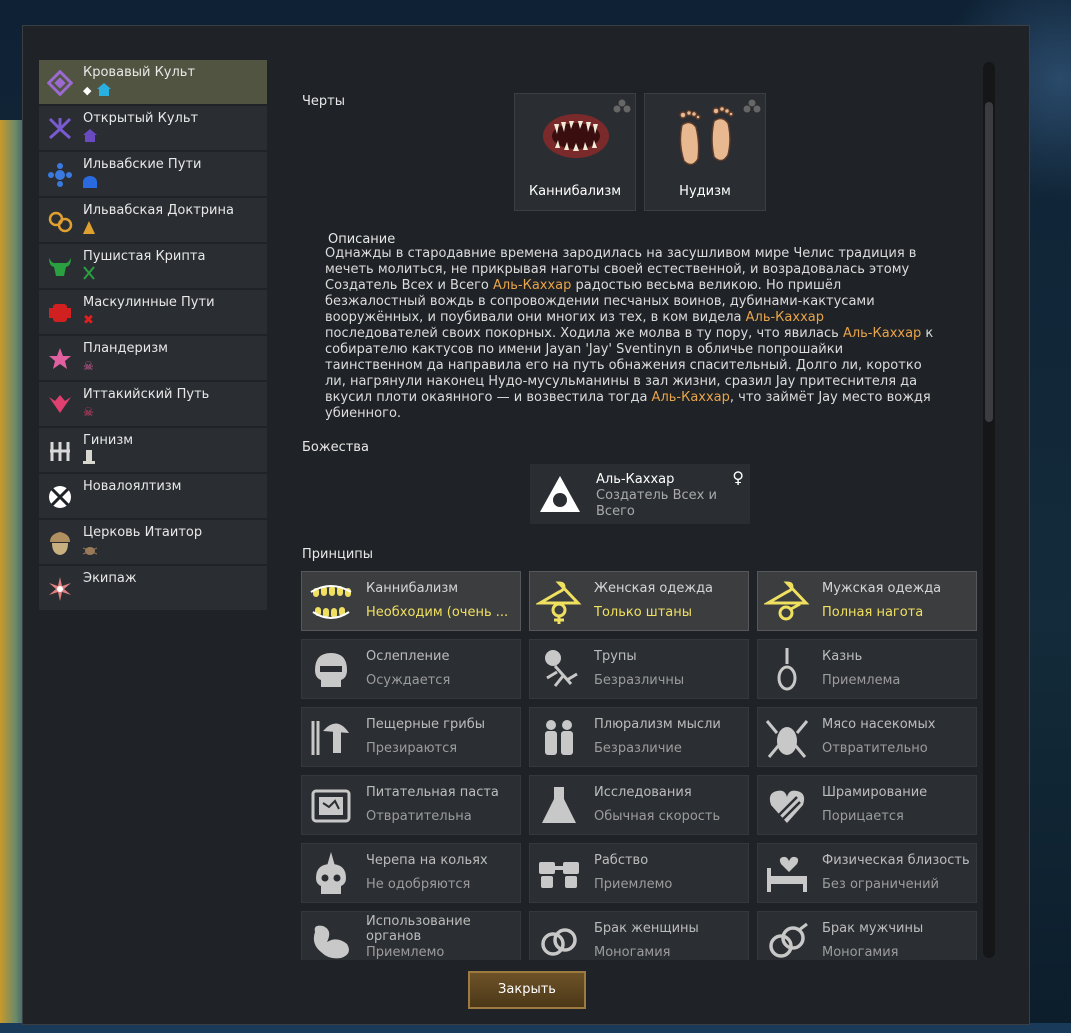  I want to click on sidebar-item-ilvab-doctrine: Ильвабская Доктрина, so click(153, 220).